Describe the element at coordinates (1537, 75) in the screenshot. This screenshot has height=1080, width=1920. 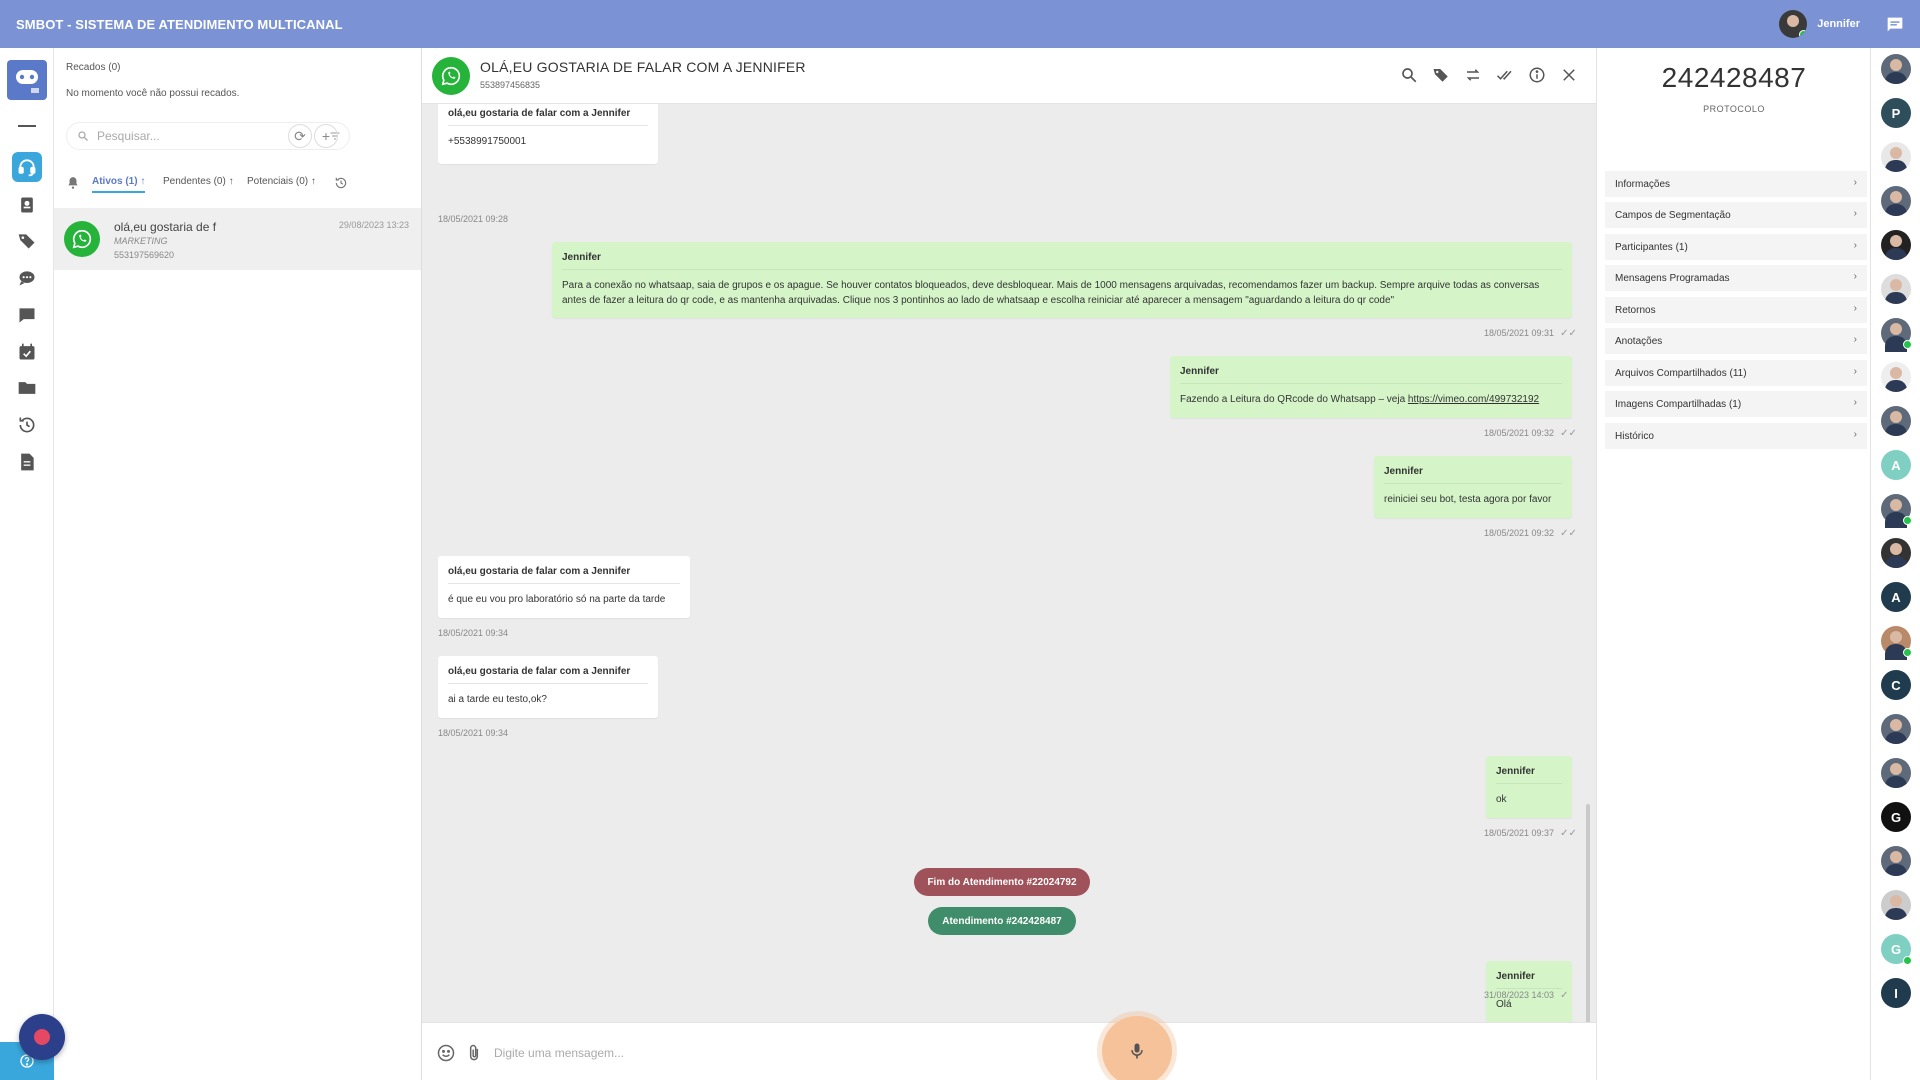
I see `info-icon` at that location.